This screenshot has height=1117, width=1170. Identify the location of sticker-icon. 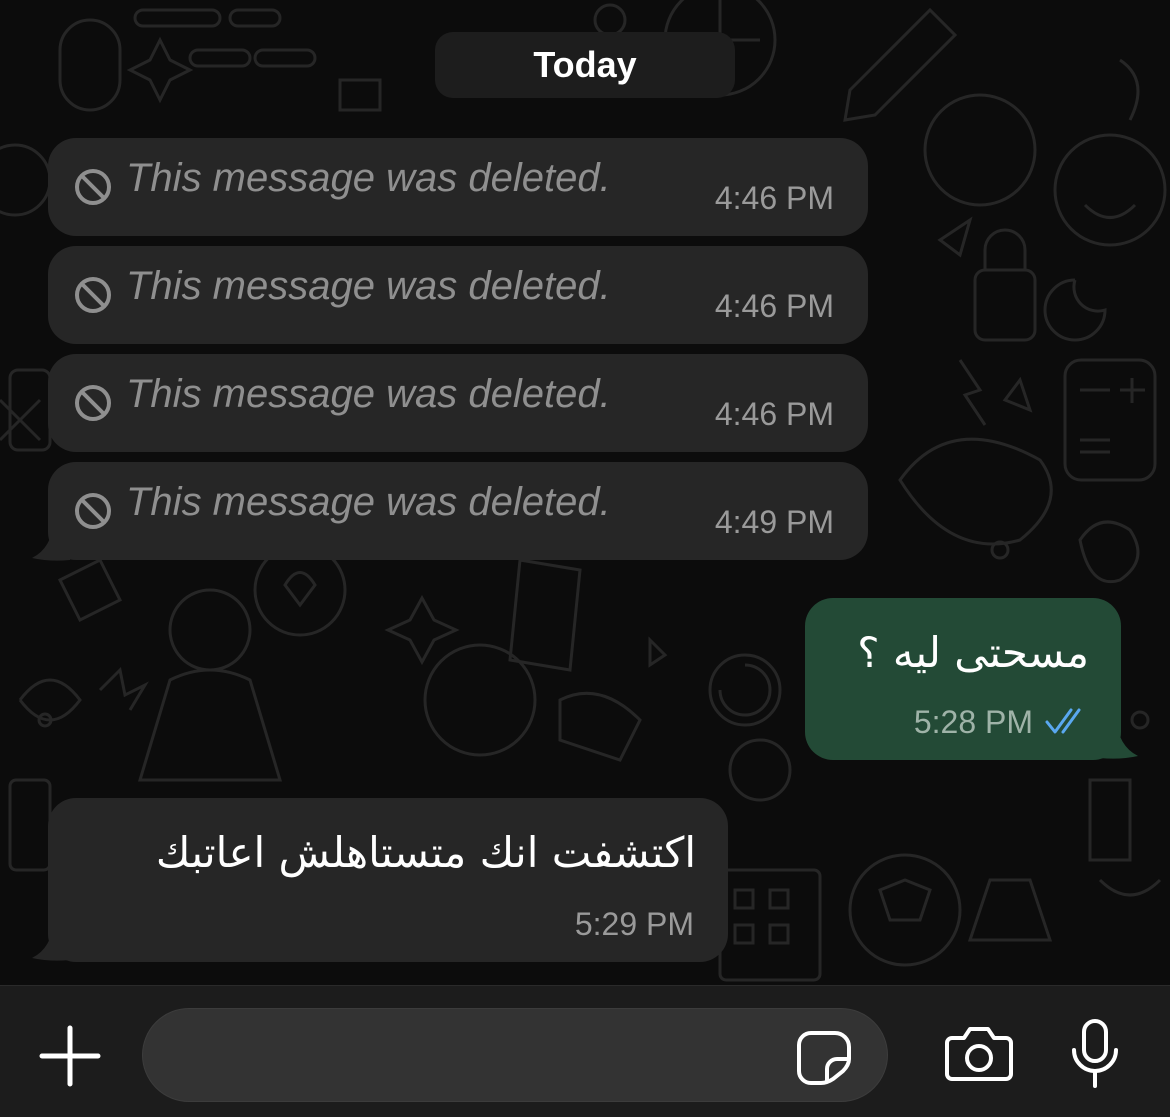
(825, 1057).